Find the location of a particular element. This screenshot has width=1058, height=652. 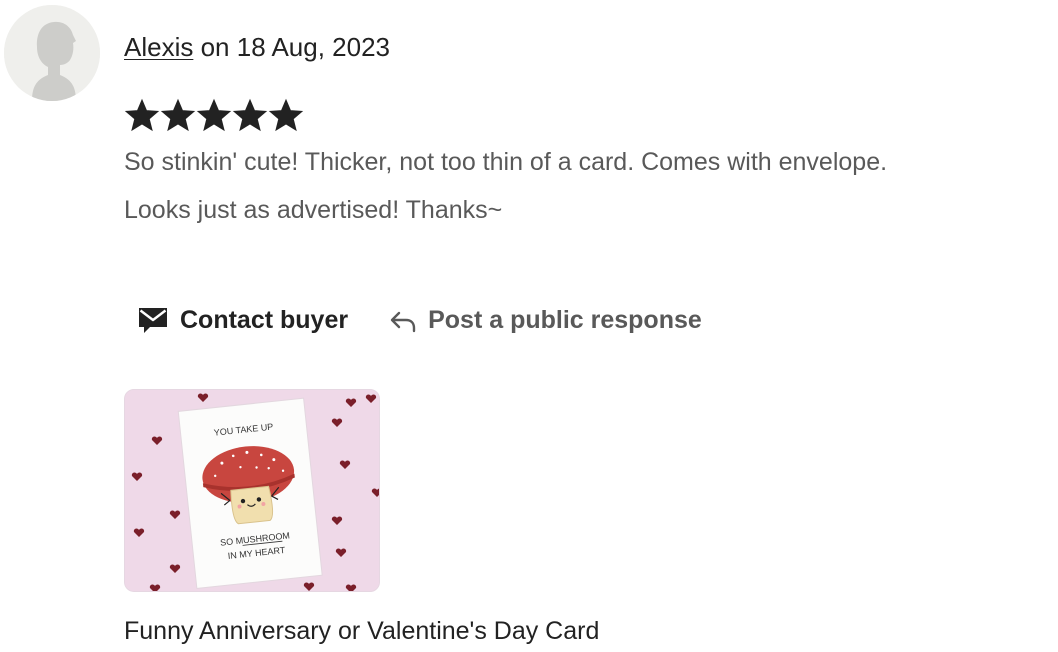

default-avatar-icon is located at coordinates (52, 53).